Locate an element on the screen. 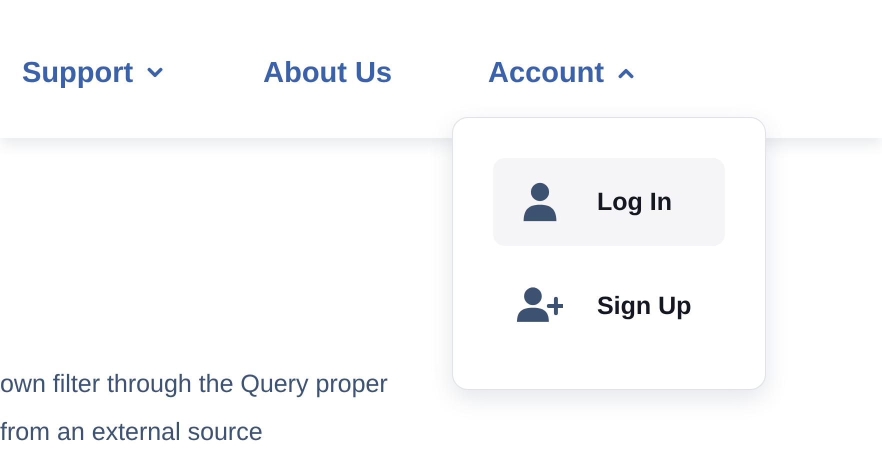 This screenshot has height=452, width=882. menu-item: Sign Up is located at coordinates (609, 306).